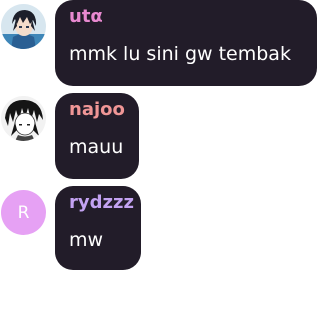  I want to click on anime-boy-avatar-icon, so click(23, 26).